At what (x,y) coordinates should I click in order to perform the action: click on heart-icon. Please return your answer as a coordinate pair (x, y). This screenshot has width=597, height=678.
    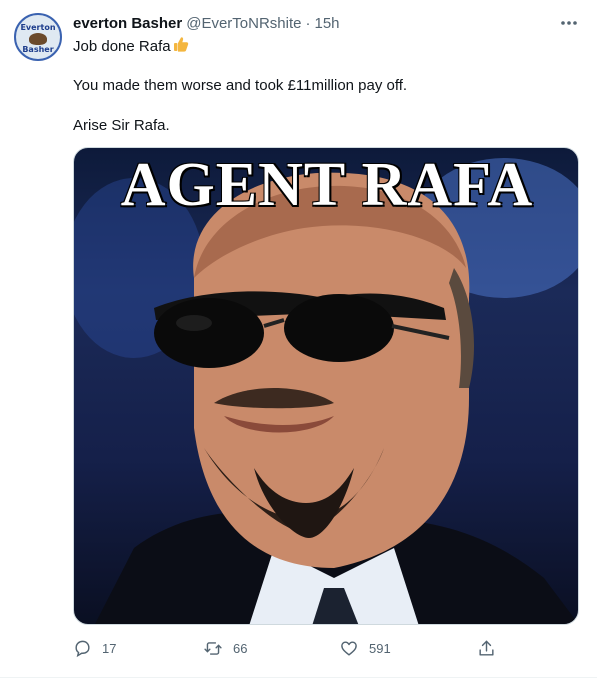
    Looking at the image, I should click on (349, 648).